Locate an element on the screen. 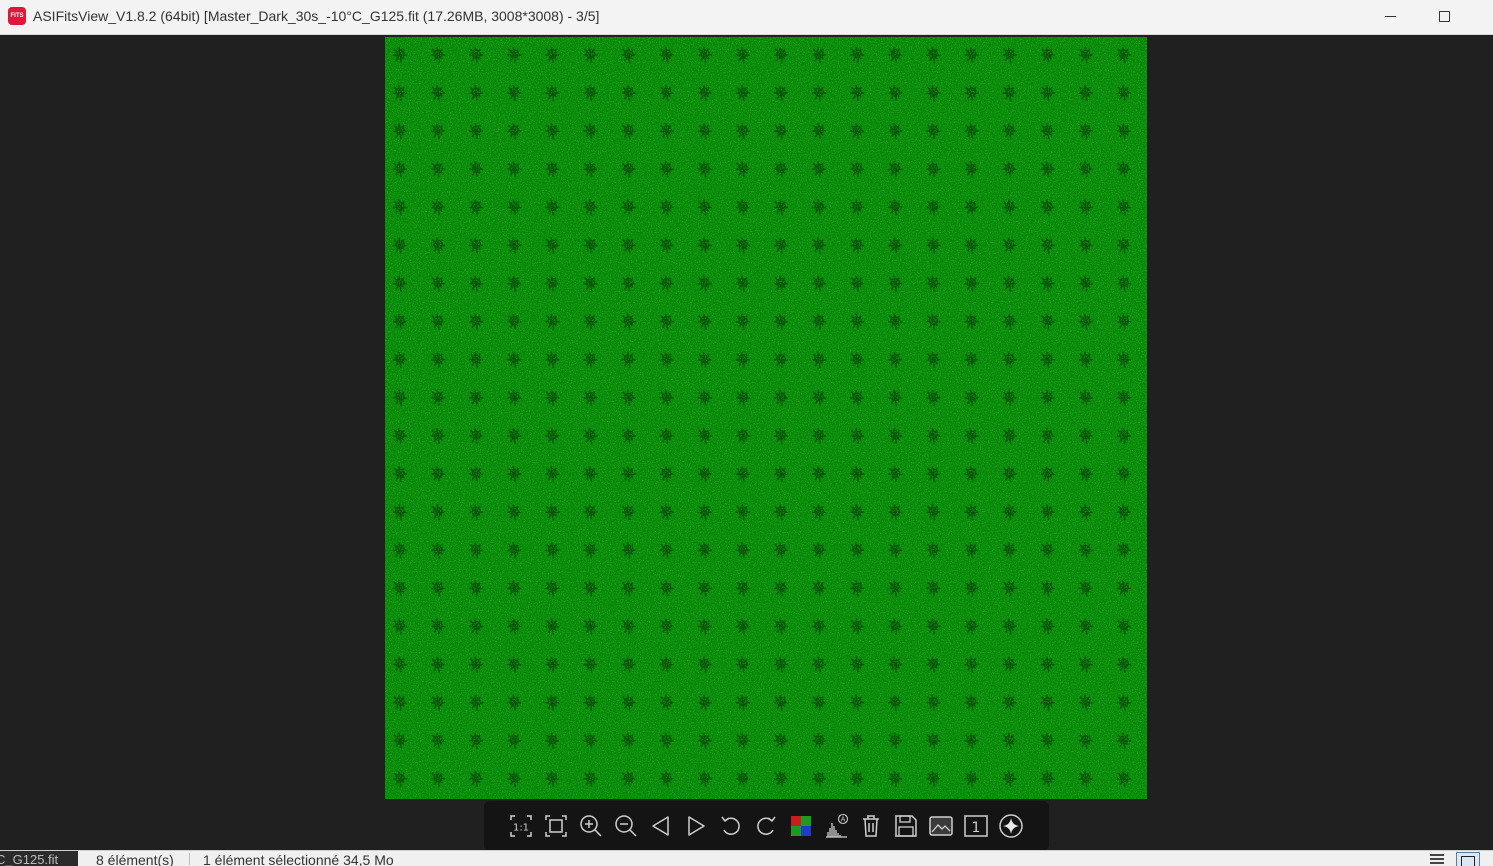 The image size is (1493, 866). rotate-left-button is located at coordinates (731, 826).